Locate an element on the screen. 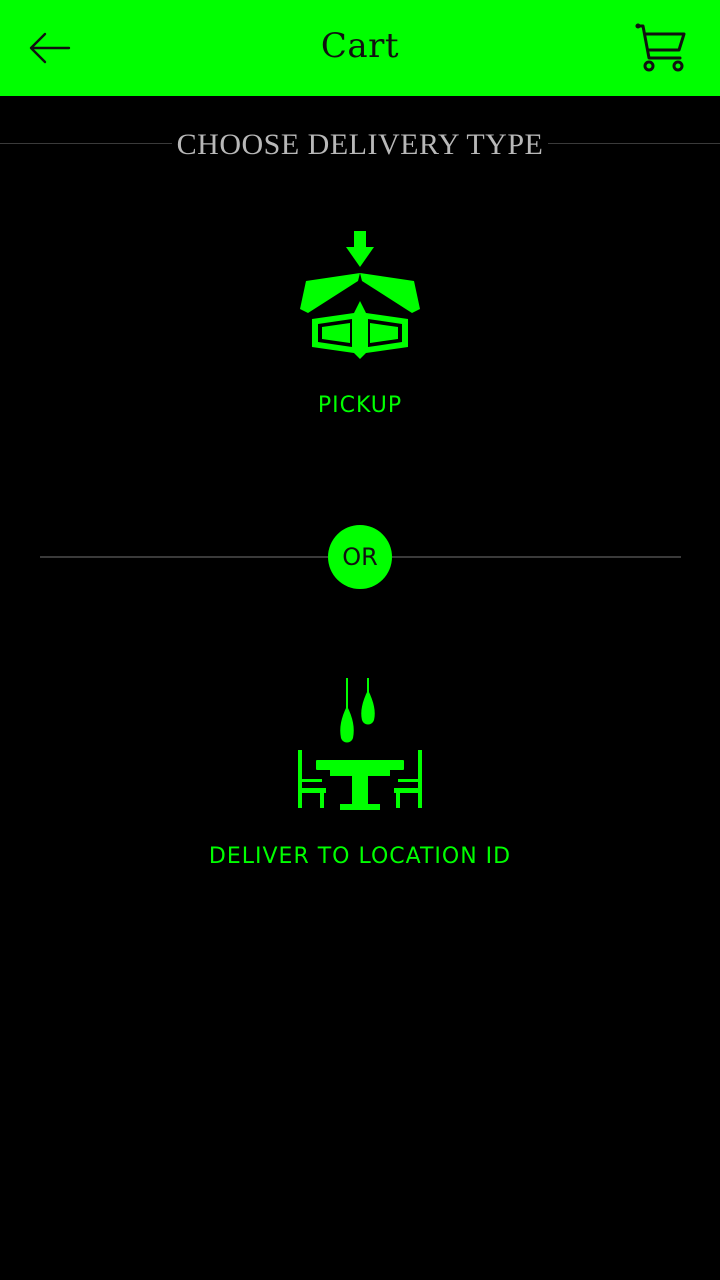  section-title: CHOOSE DELIVERY TYPE is located at coordinates (360, 144).